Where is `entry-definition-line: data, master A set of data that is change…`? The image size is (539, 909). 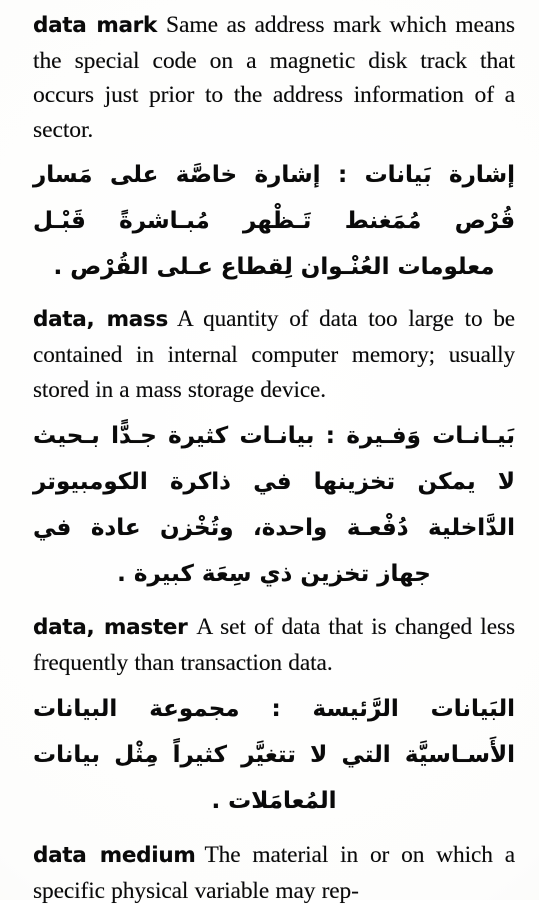 entry-definition-line: data, master A set of data that is change… is located at coordinates (274, 645).